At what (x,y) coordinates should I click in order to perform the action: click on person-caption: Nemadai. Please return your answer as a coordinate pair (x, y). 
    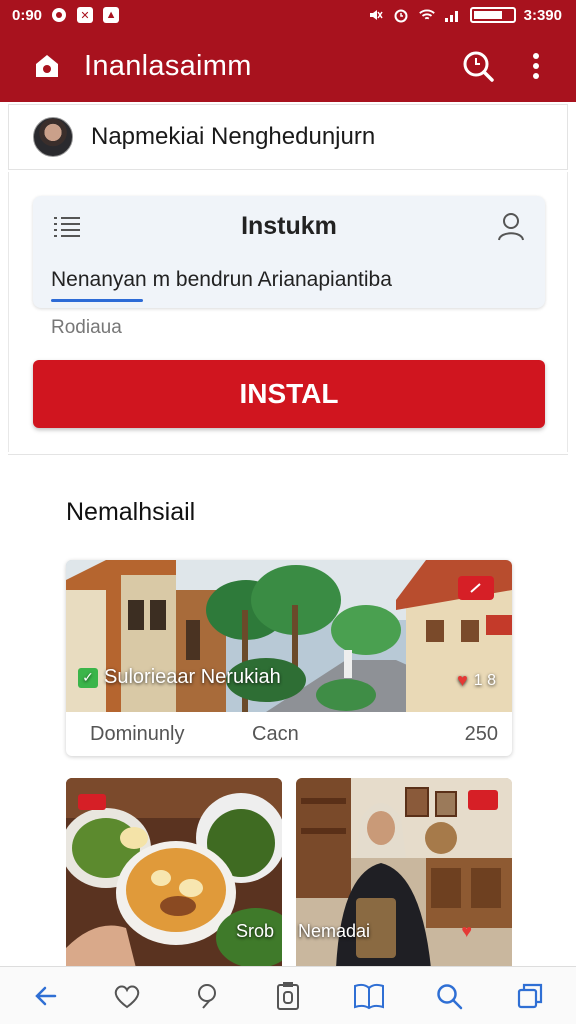
    Looking at the image, I should click on (334, 931).